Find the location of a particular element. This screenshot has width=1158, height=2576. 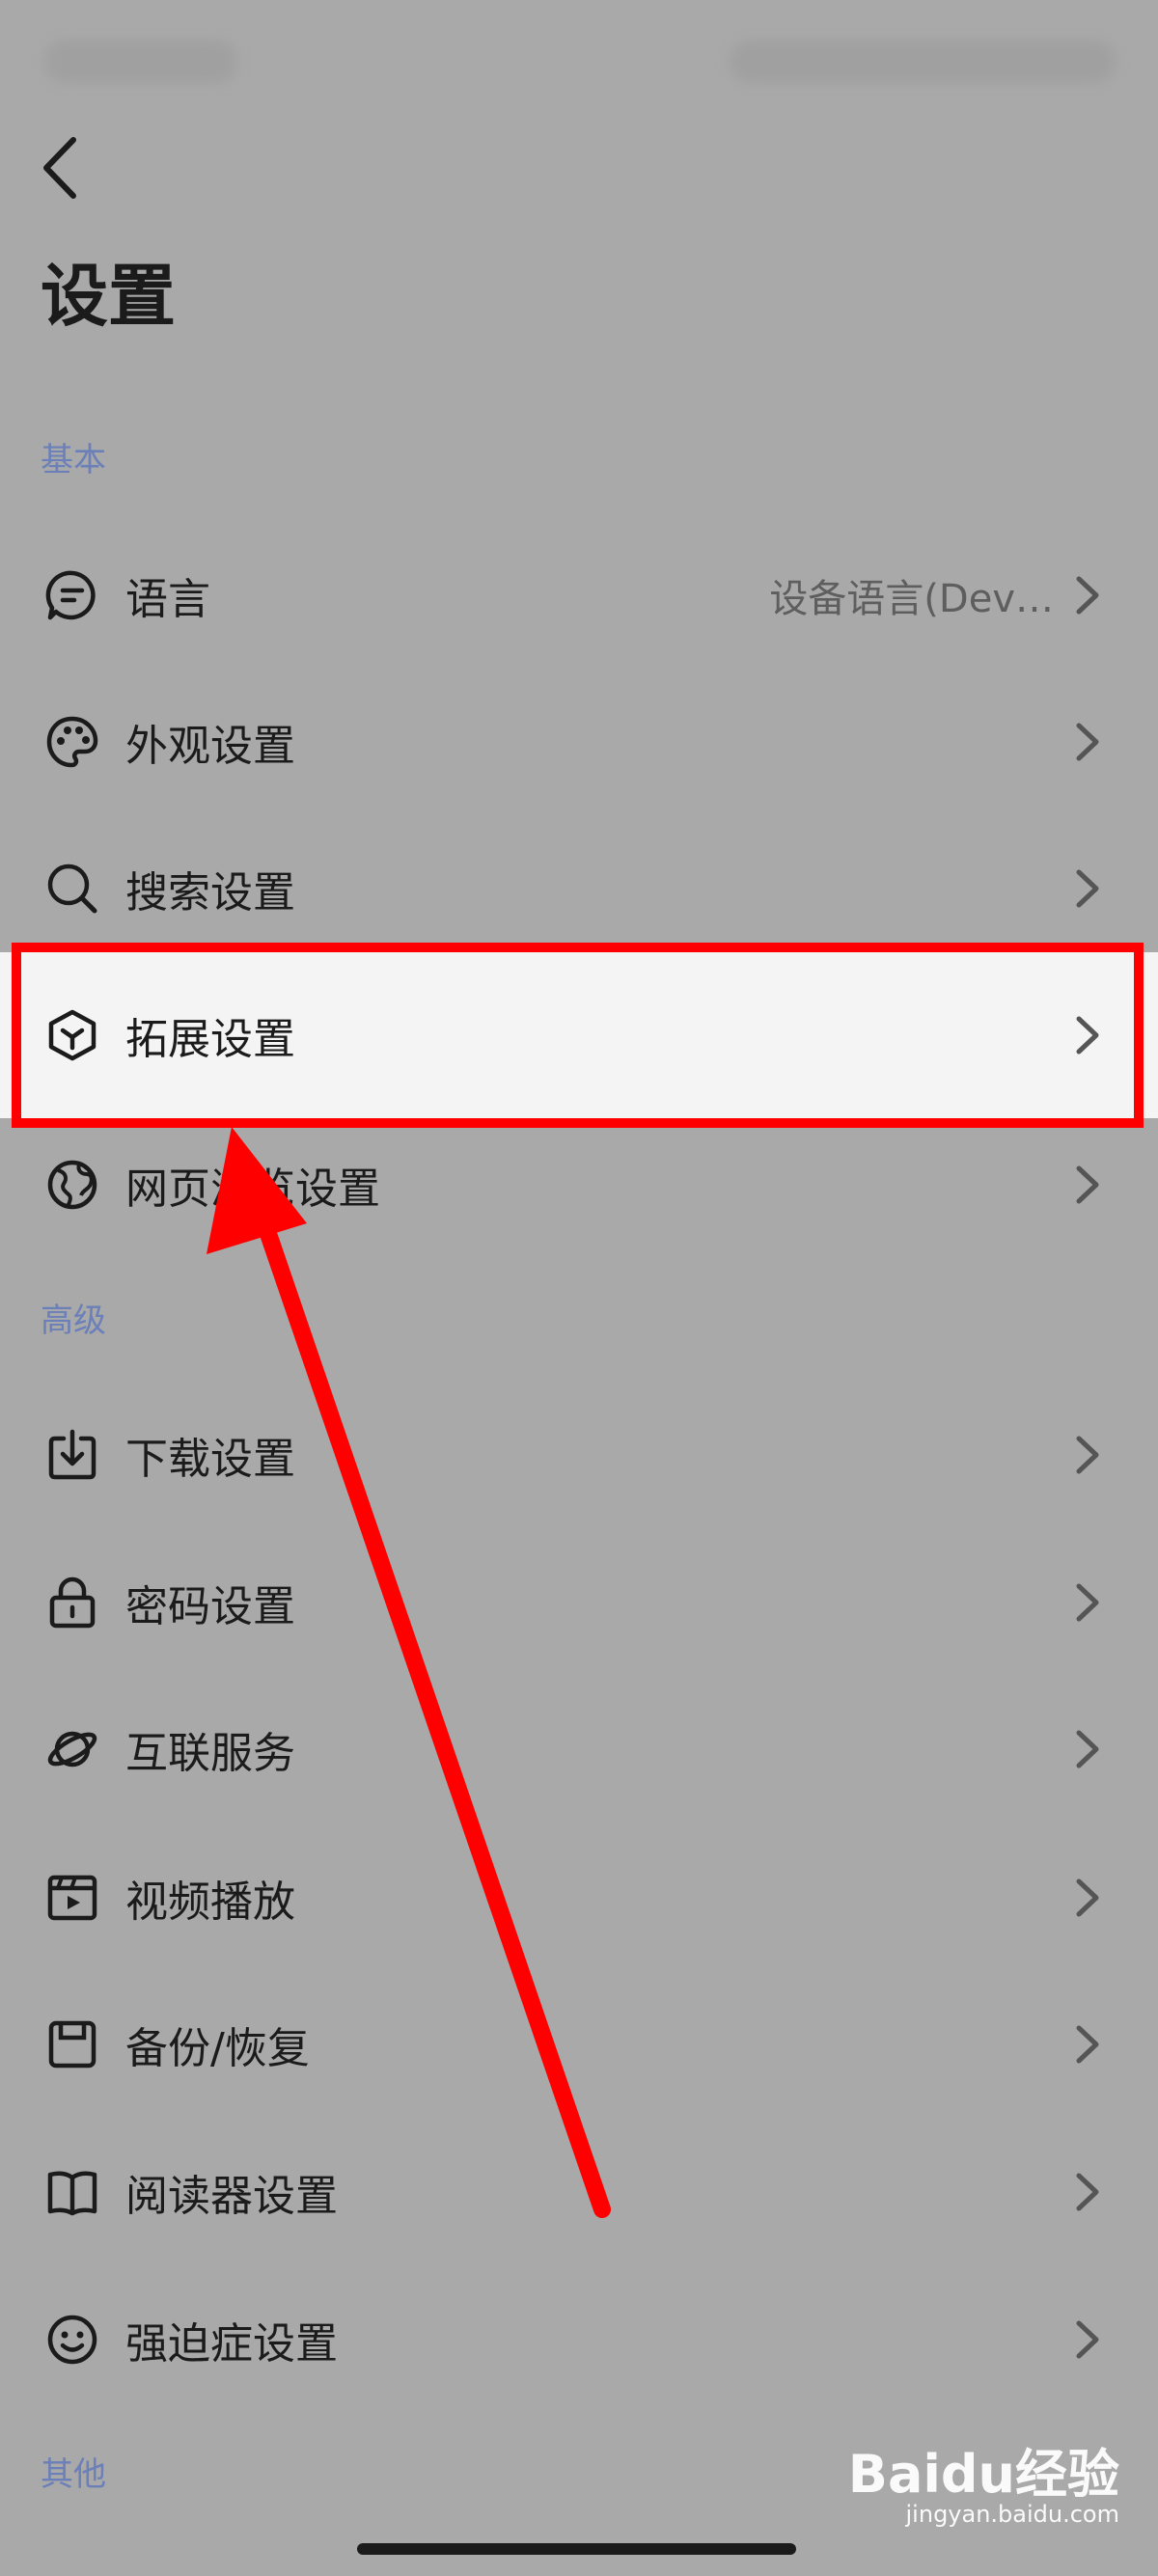

settings-row-services: 互联服务 is located at coordinates (579, 1750).